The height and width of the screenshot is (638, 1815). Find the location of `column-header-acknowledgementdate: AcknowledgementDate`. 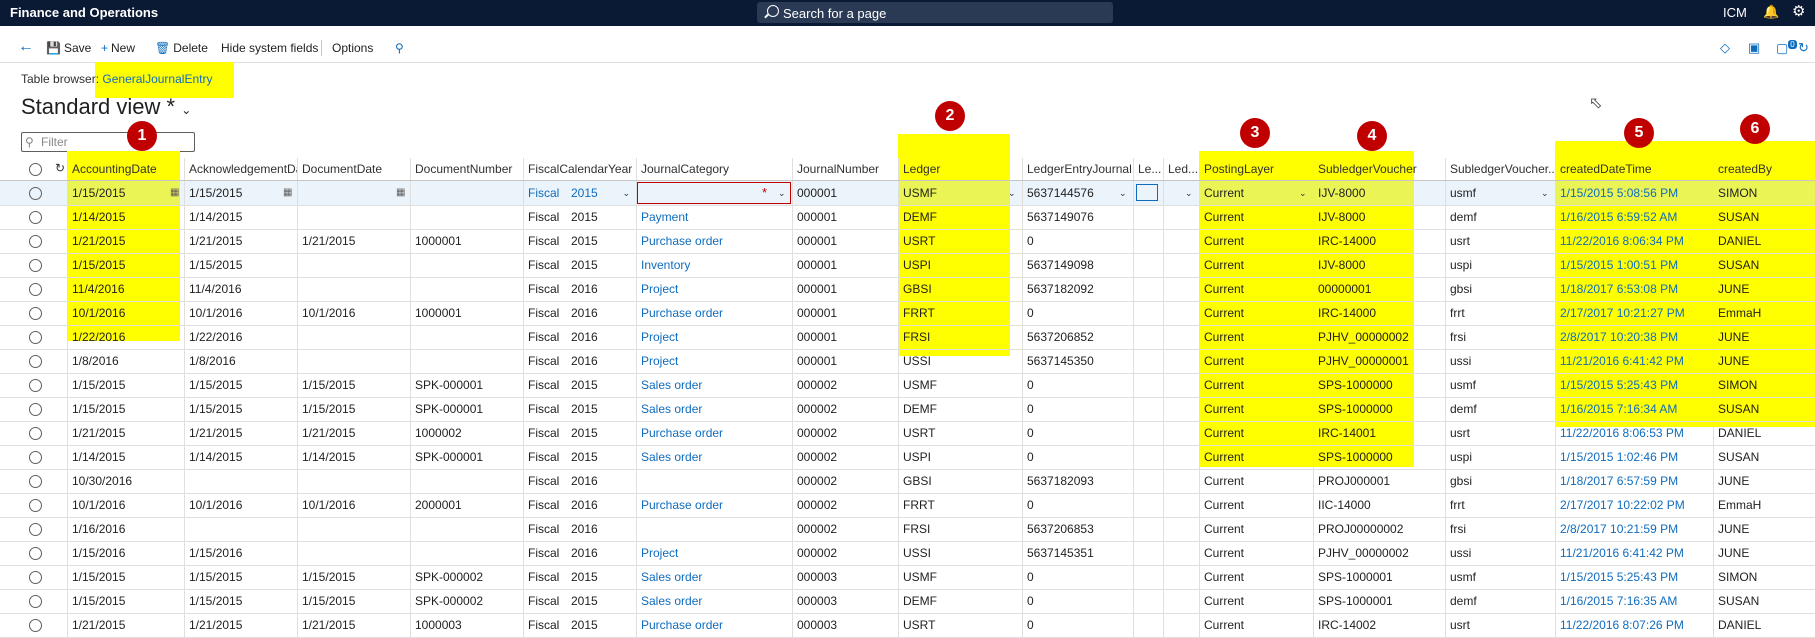

column-header-acknowledgementdate: AcknowledgementDate is located at coordinates (240, 169).